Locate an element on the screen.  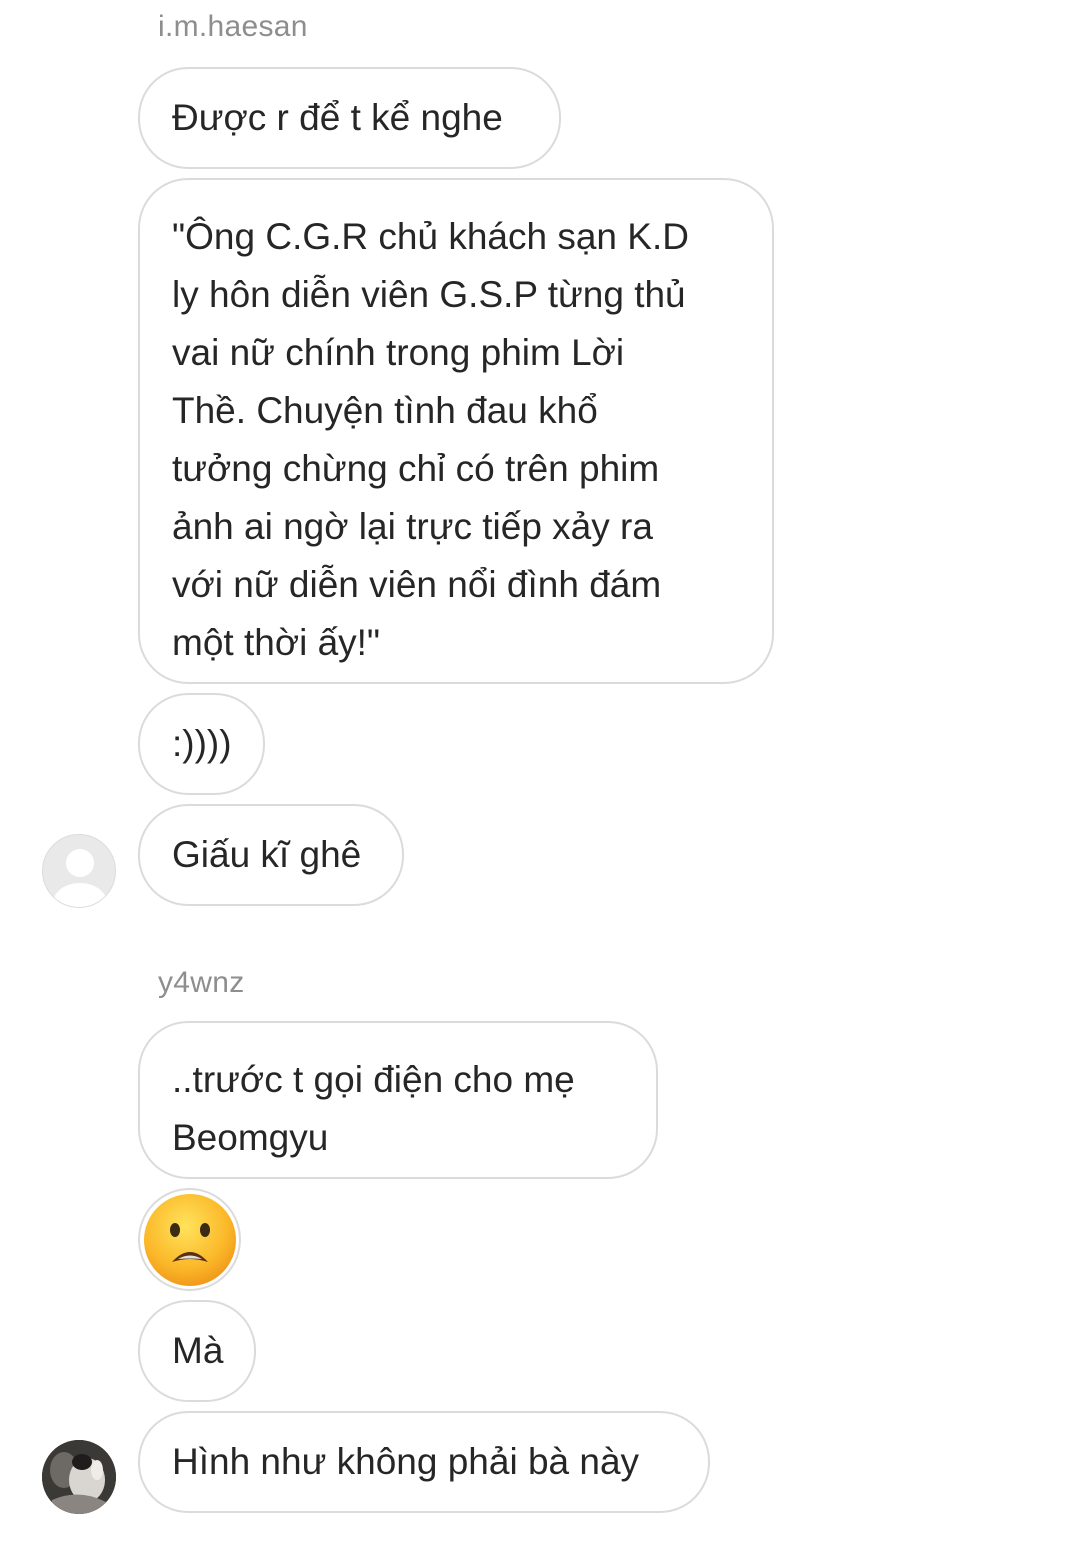
anguished-face-emoji-icon is located at coordinates (189, 1239).